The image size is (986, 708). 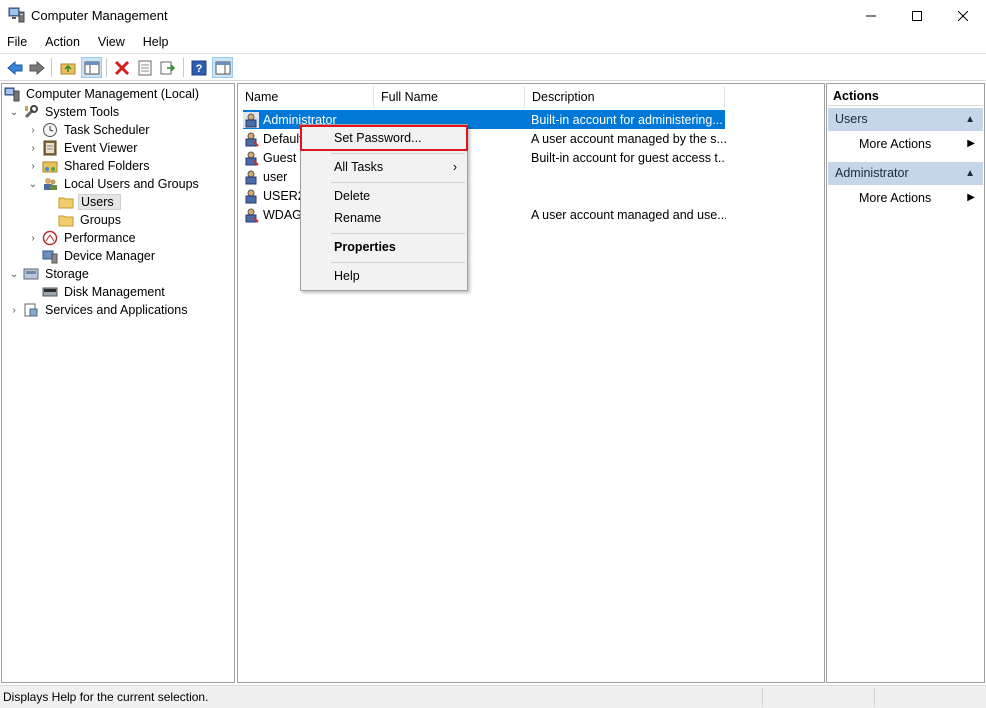 I want to click on list-header: Name Full Name Description, so click(x=531, y=97).